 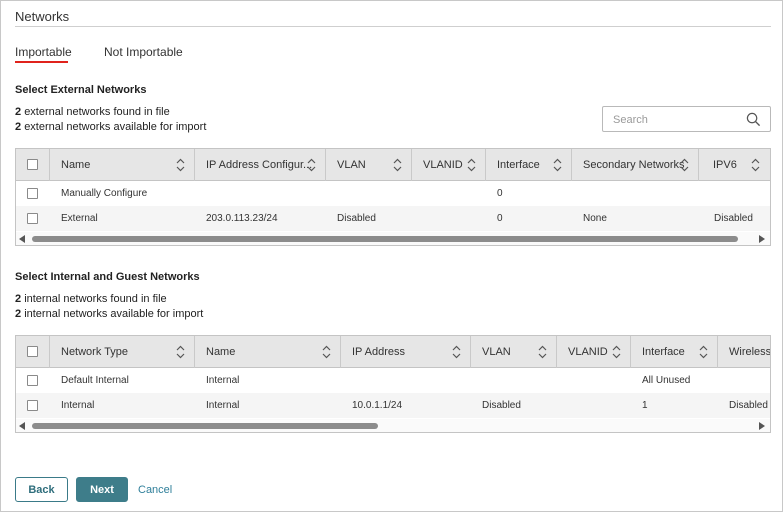 I want to click on table-row: Default Internal Internal All Unused, so click(x=393, y=380).